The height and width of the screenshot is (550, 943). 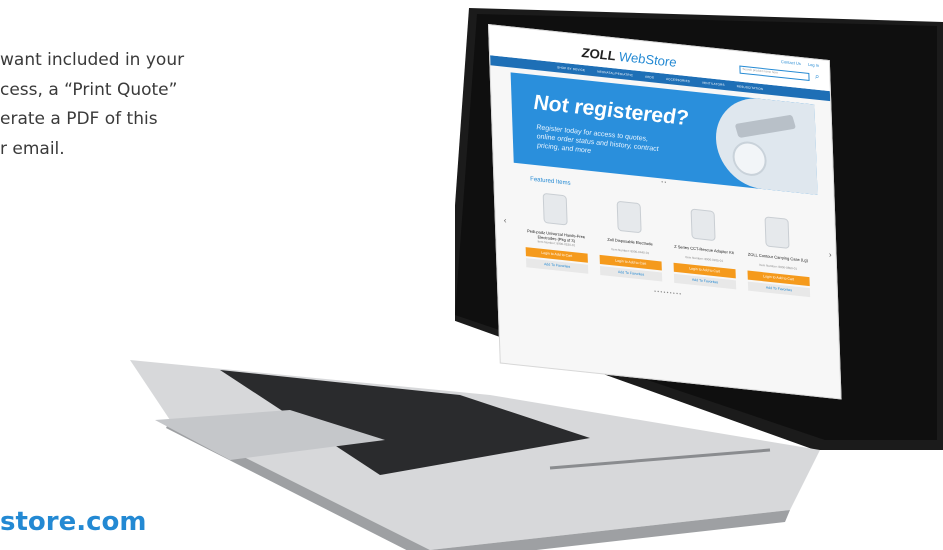 What do you see at coordinates (713, 84) in the screenshot?
I see `nav-item: VENTILATORS` at bounding box center [713, 84].